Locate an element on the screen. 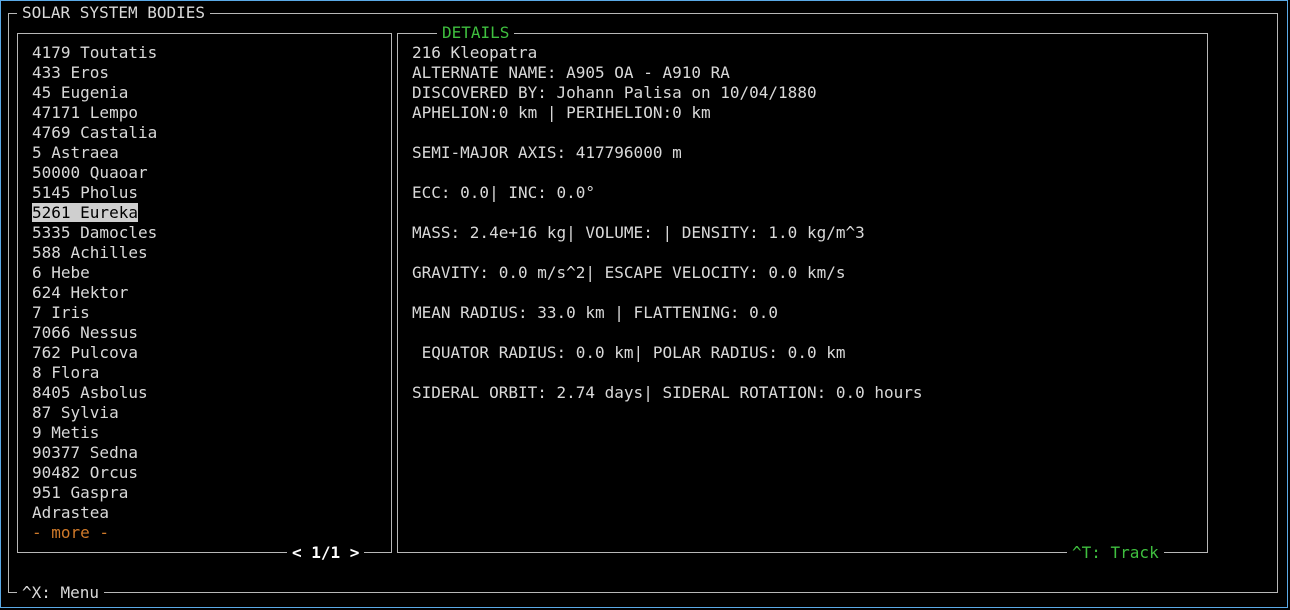  app-title: SOLAR SYSTEM BODIES is located at coordinates (114, 13).